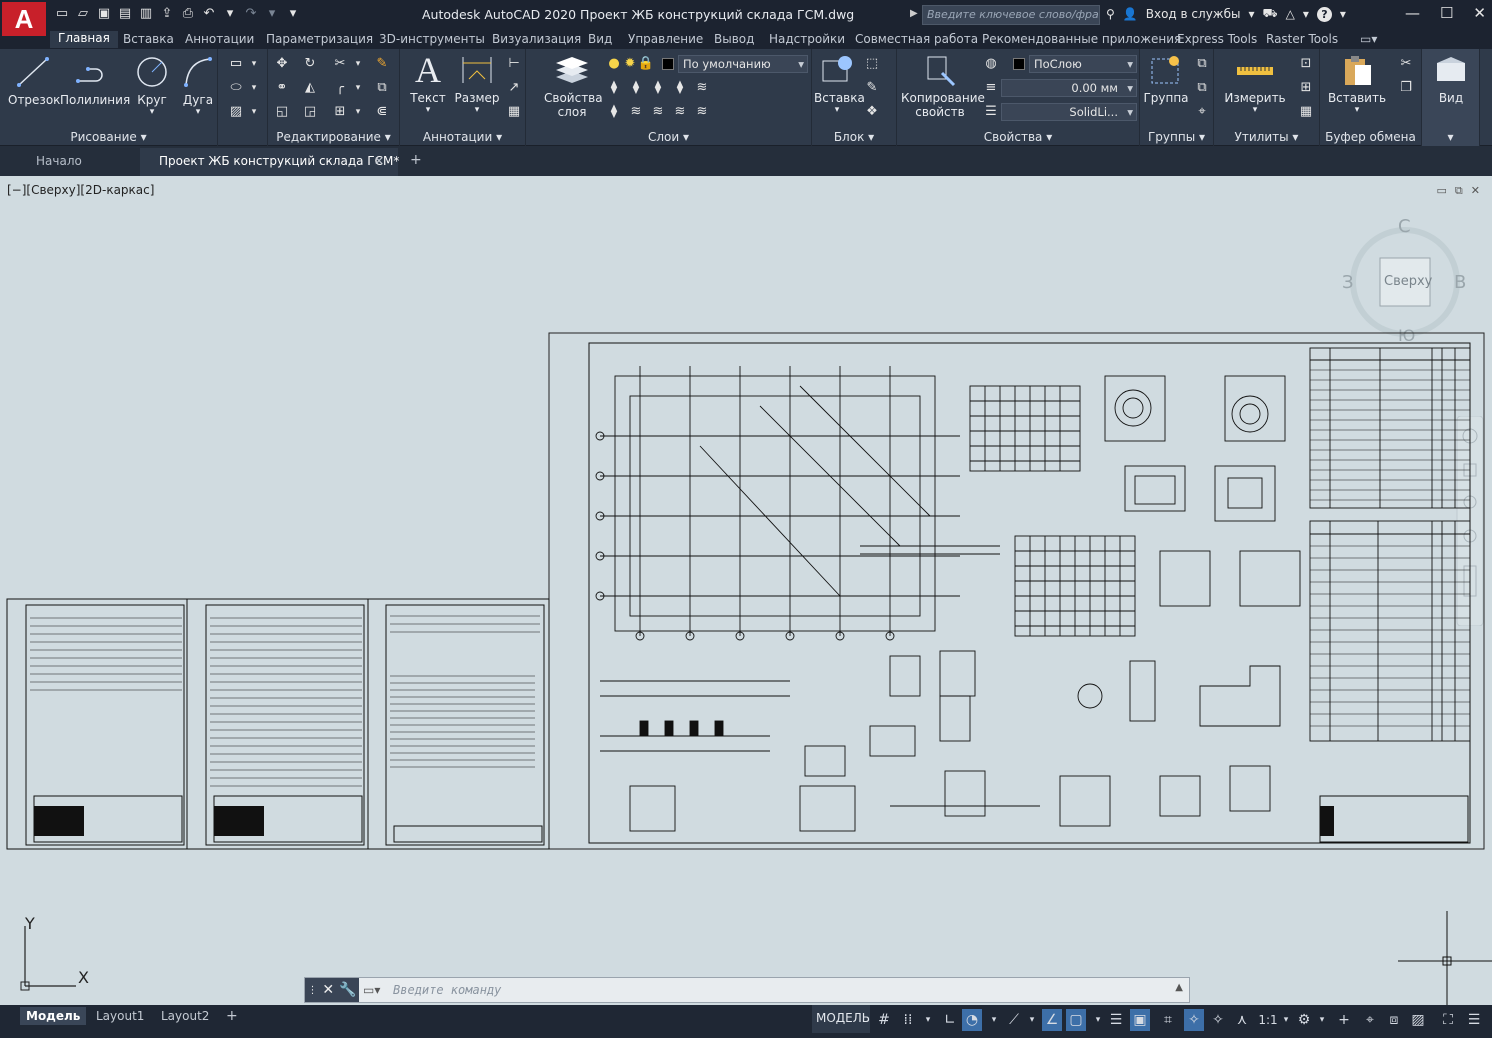  What do you see at coordinates (1266, 137) in the screenshot?
I see `panel-utilities-label: Утилиты ▾` at bounding box center [1266, 137].